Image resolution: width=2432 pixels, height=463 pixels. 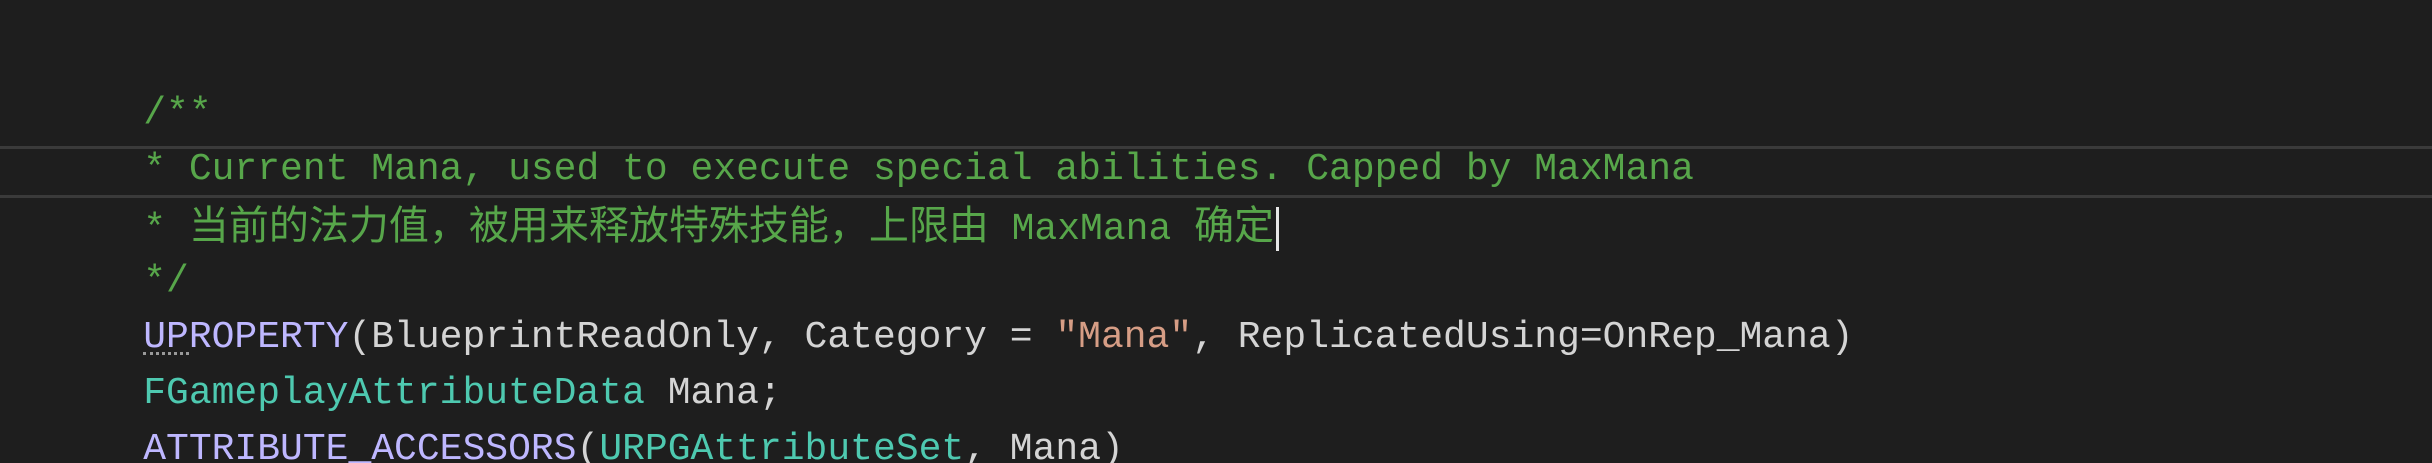 What do you see at coordinates (359, 445) in the screenshot?
I see `attribute-accessors-macro: ATTRIBUTE_ACCESSORS` at bounding box center [359, 445].